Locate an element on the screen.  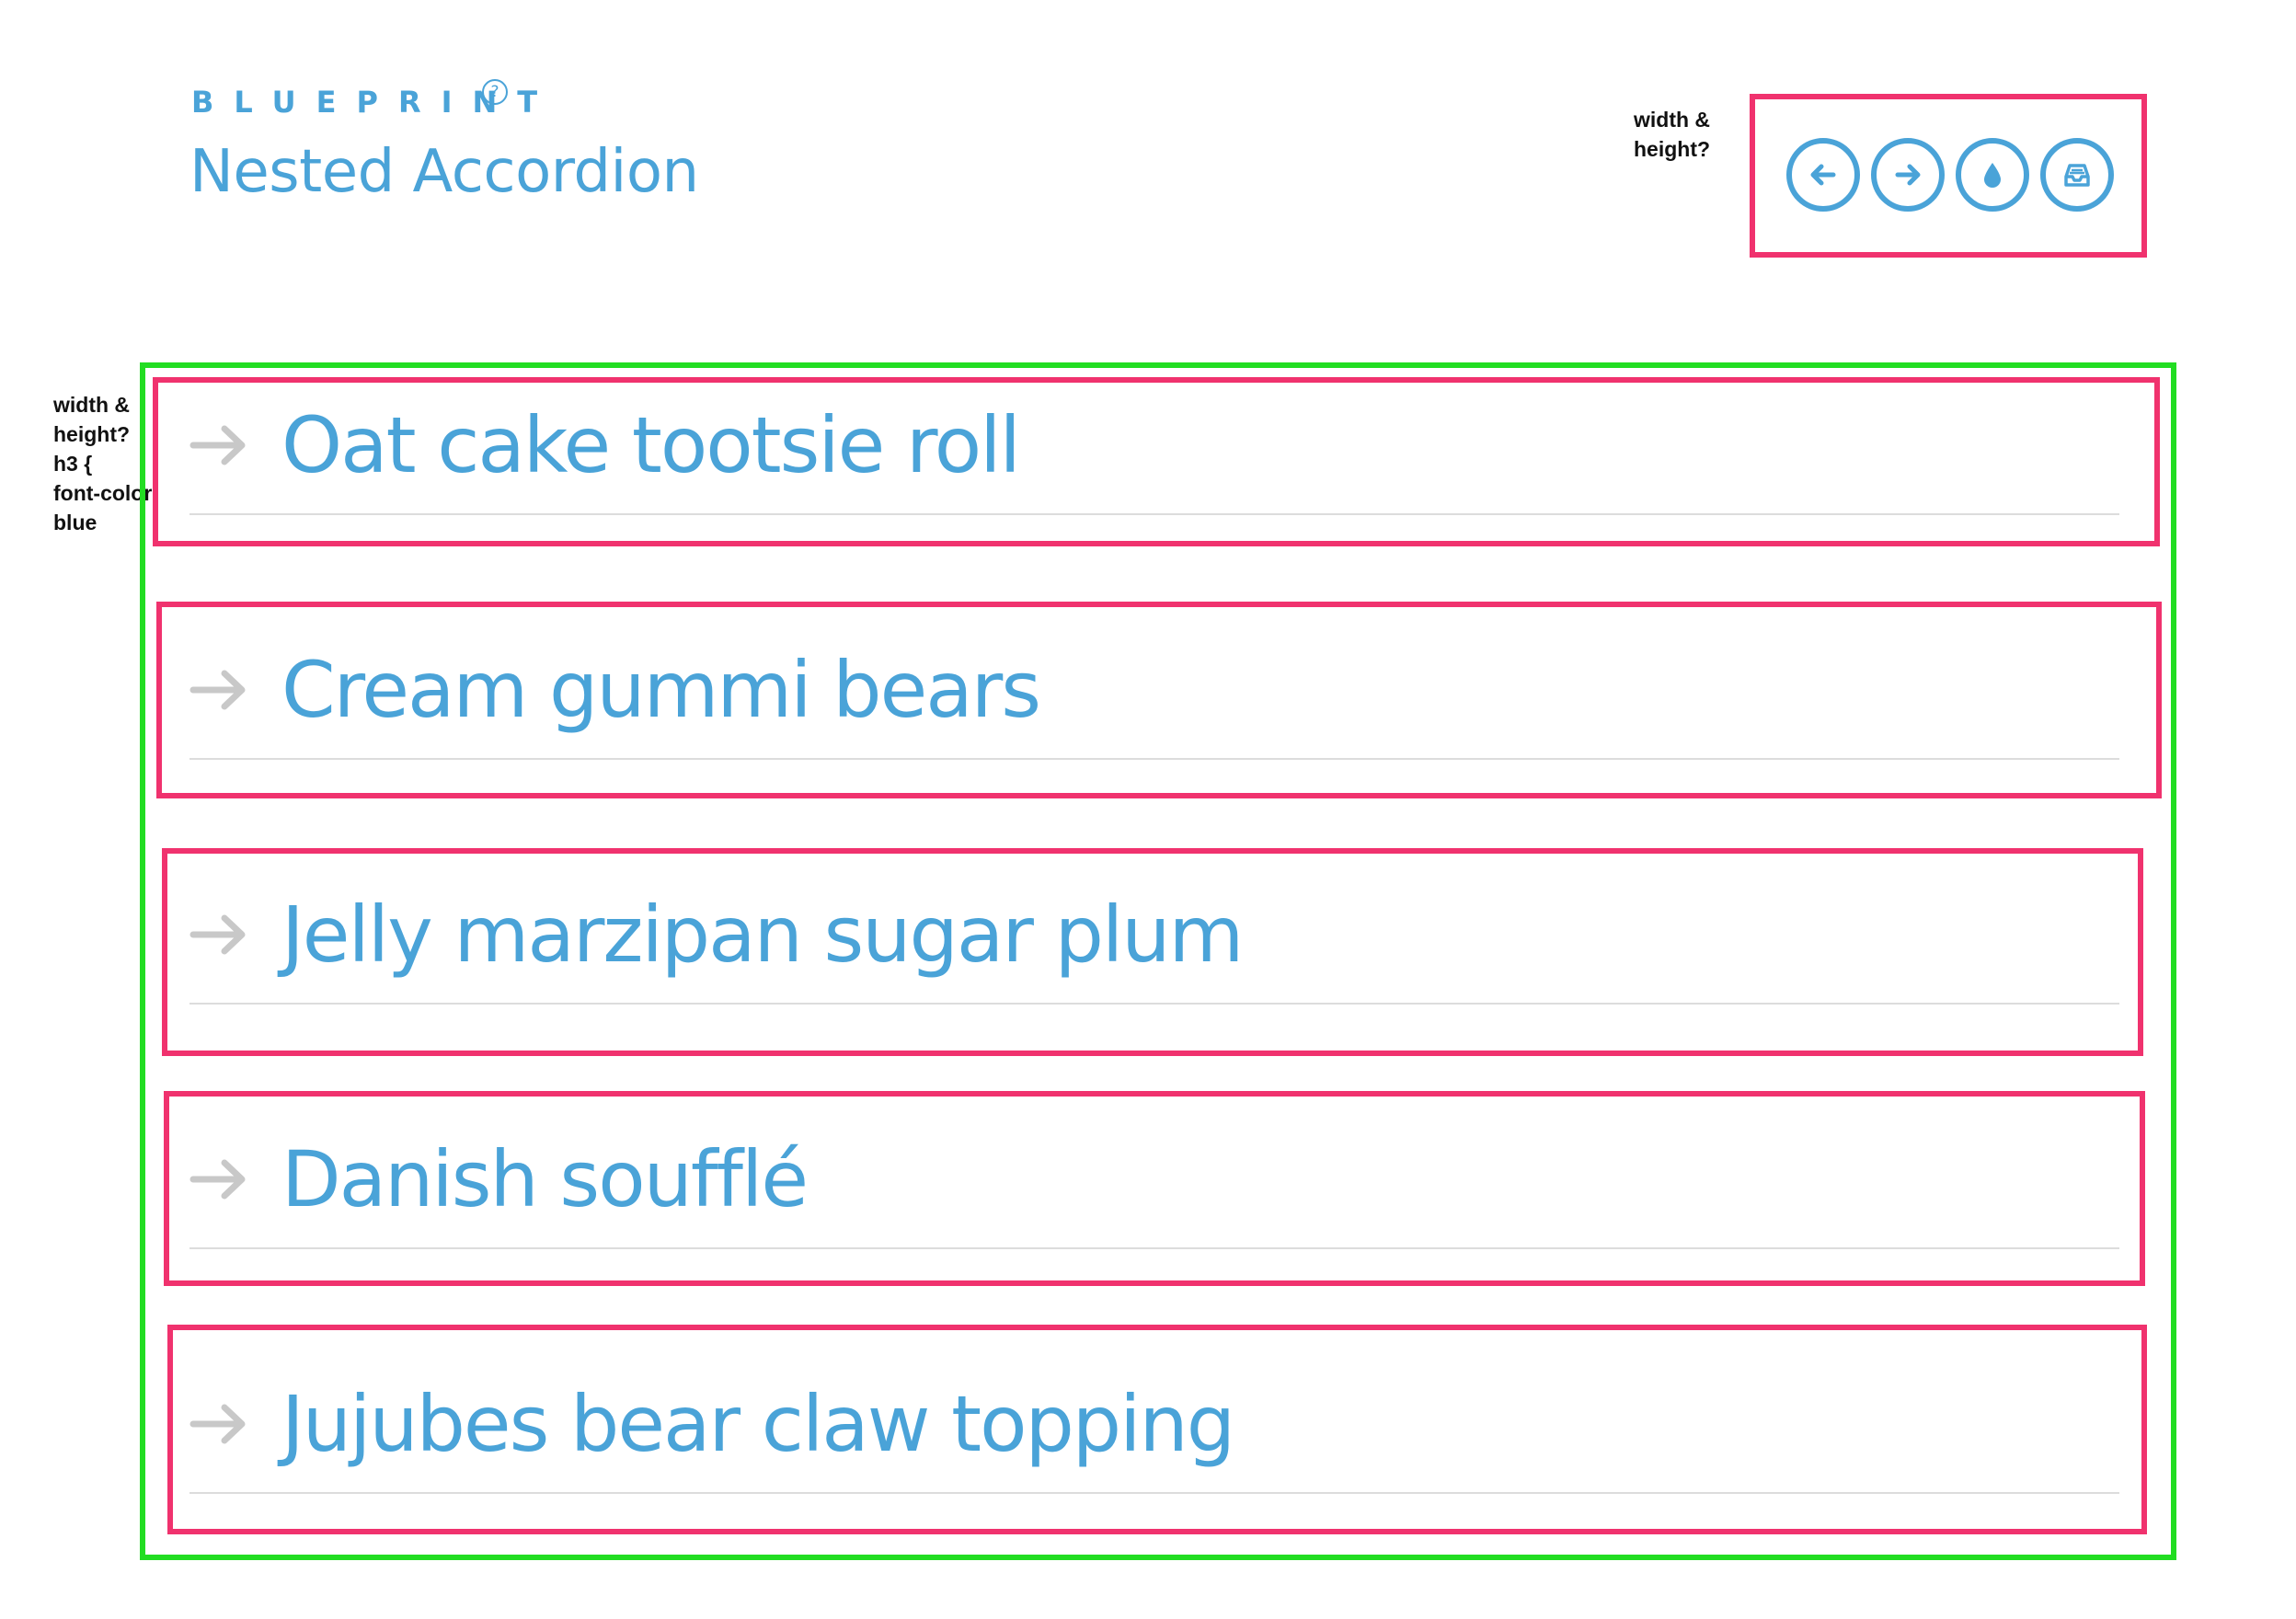
arrow-left-icon is located at coordinates (1823, 175).